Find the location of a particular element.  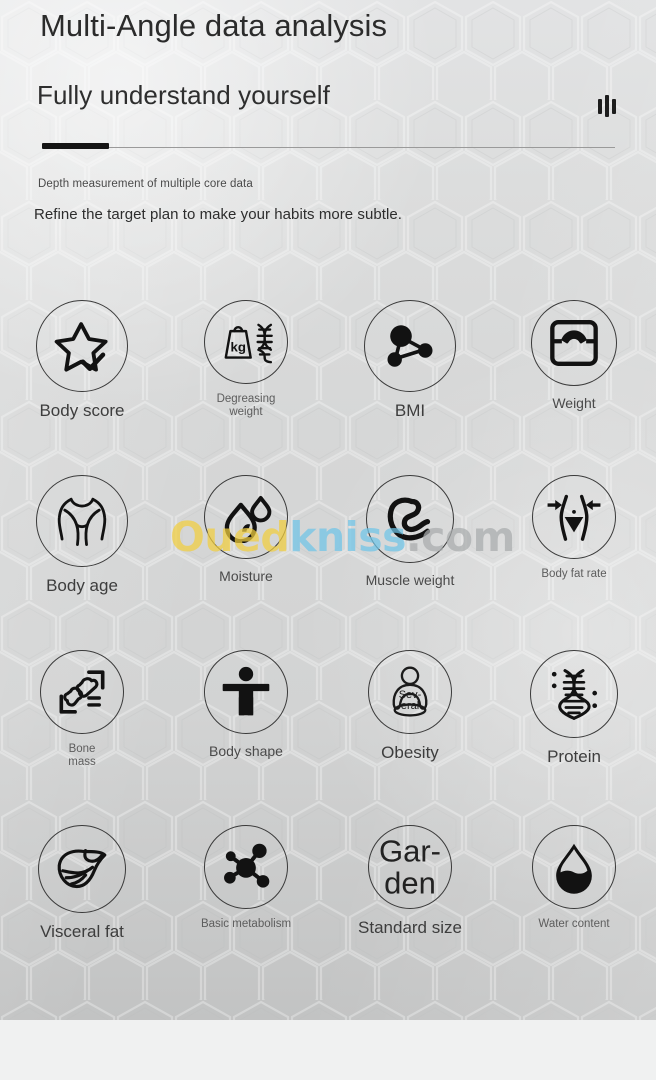

metric-cell: Muscle weight is located at coordinates (410, 562).